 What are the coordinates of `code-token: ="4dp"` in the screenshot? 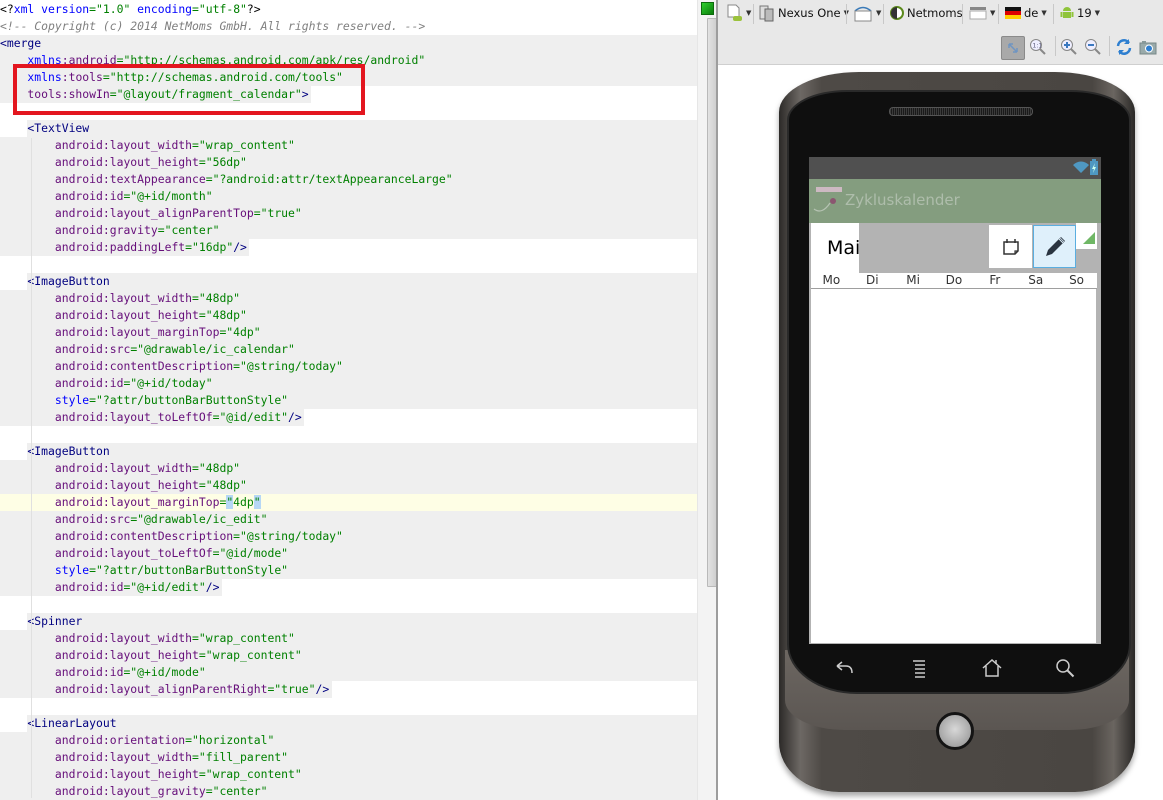 It's located at (240, 332).